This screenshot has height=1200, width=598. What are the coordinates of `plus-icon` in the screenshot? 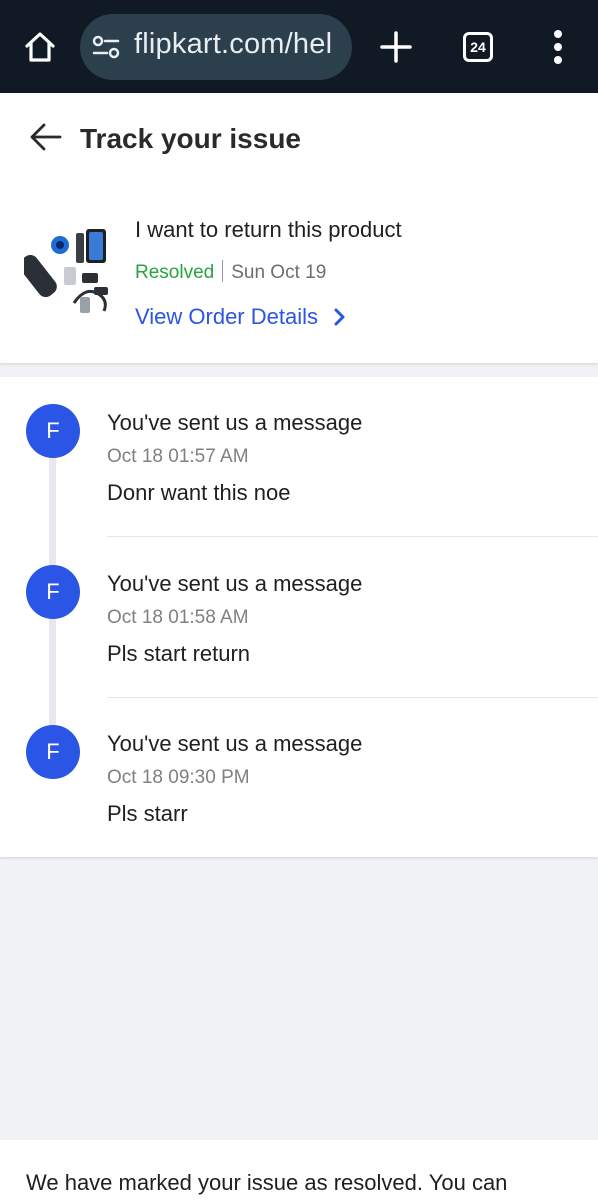 It's located at (396, 47).